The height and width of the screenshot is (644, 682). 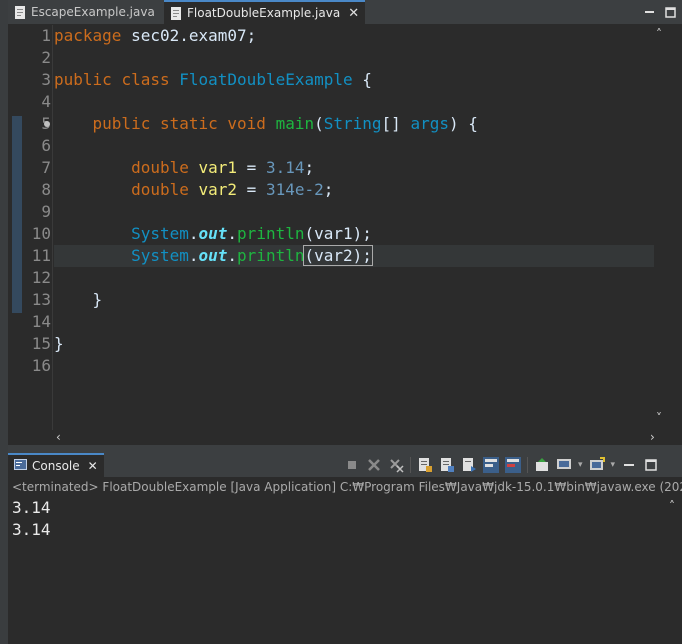 I want to click on remove-launch-icon, so click(x=374, y=465).